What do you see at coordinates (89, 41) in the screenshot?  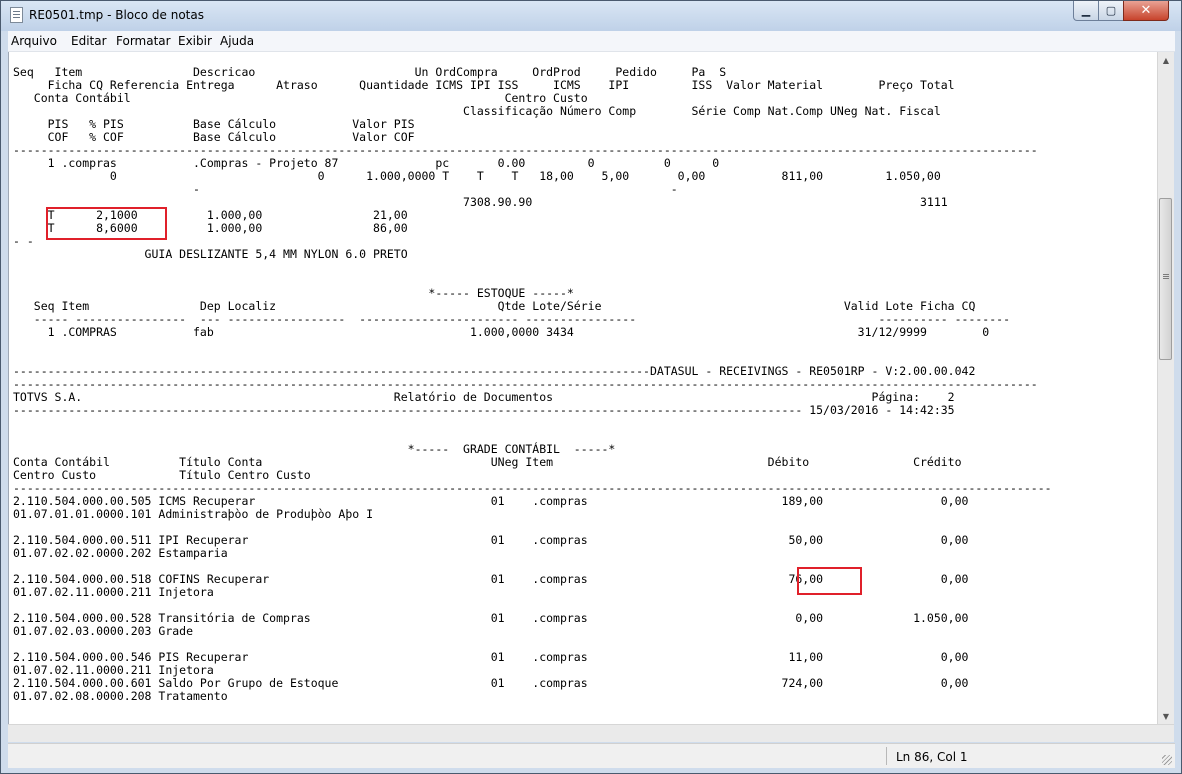 I see `menu-editar: Editar` at bounding box center [89, 41].